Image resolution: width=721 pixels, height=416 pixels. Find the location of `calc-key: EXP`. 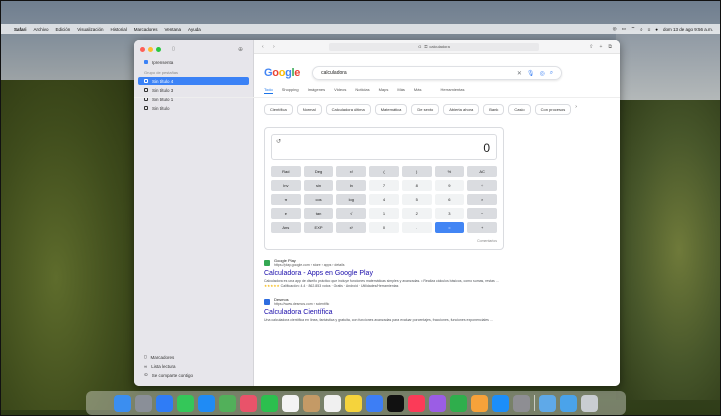

calc-key: EXP is located at coordinates (318, 227).